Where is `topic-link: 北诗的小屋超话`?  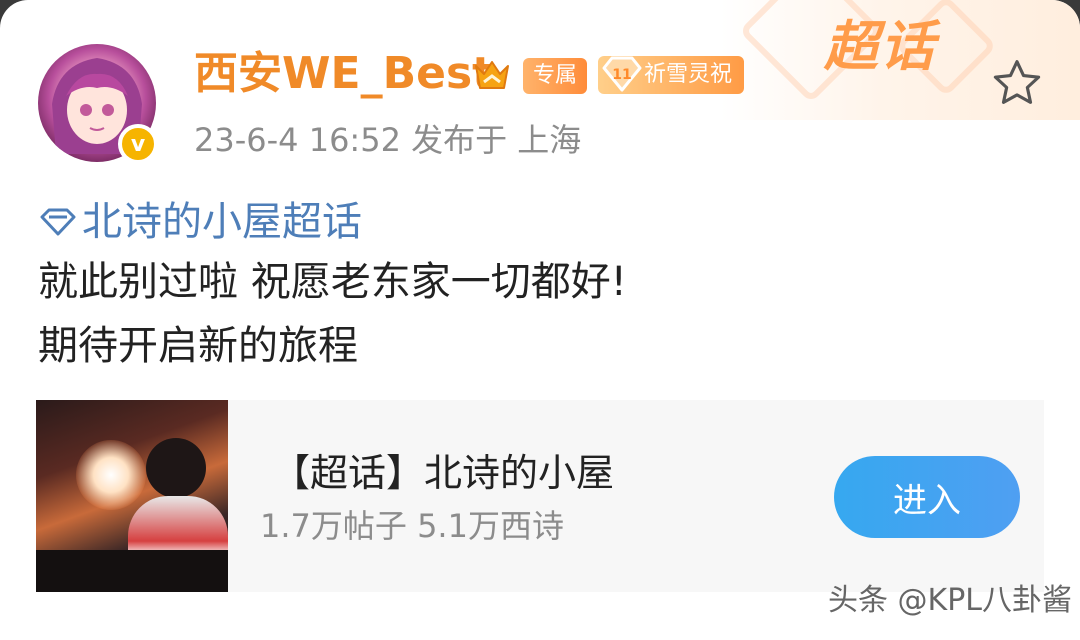 topic-link: 北诗的小屋超话 is located at coordinates (200, 222).